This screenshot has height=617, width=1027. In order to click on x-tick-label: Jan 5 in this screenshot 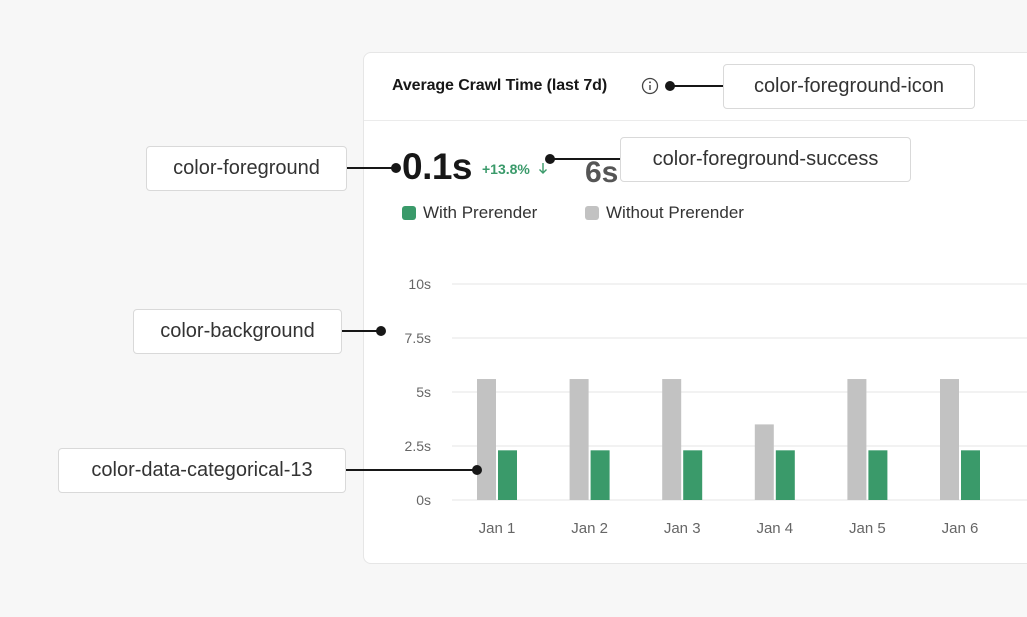, I will do `click(867, 528)`.